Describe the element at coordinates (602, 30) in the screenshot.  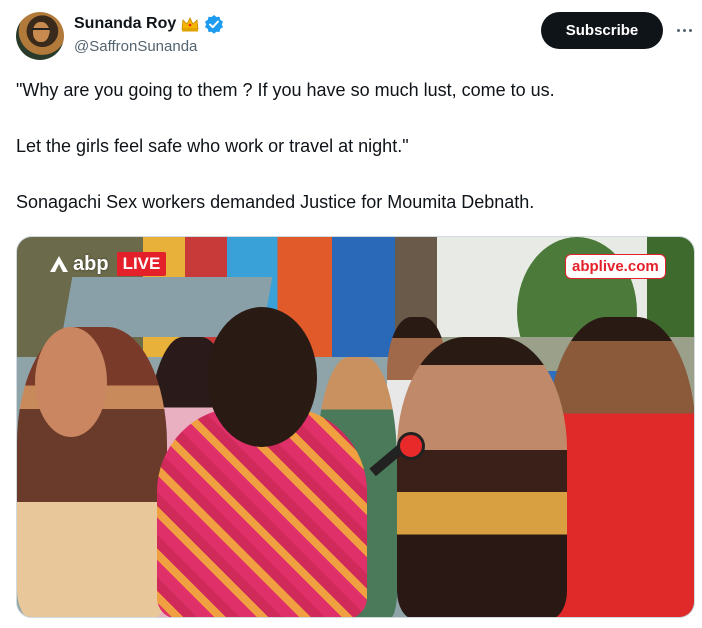
I see `subscribe-button: Subscribe` at that location.